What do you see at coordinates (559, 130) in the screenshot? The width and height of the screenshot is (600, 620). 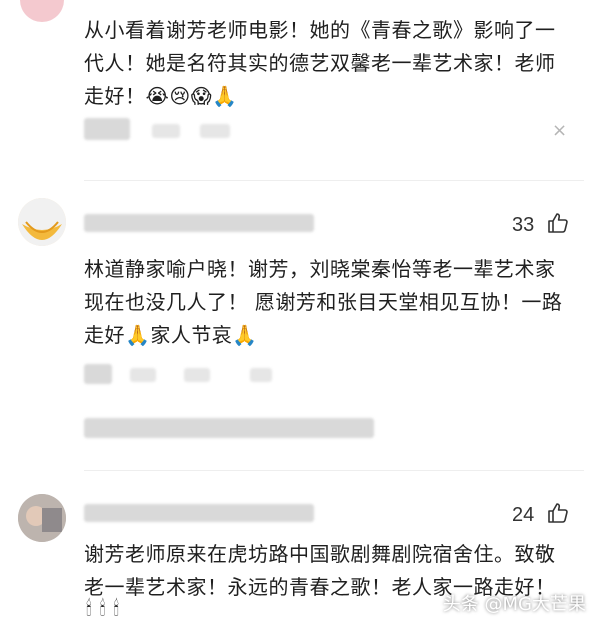 I see `close-icon: ×` at bounding box center [559, 130].